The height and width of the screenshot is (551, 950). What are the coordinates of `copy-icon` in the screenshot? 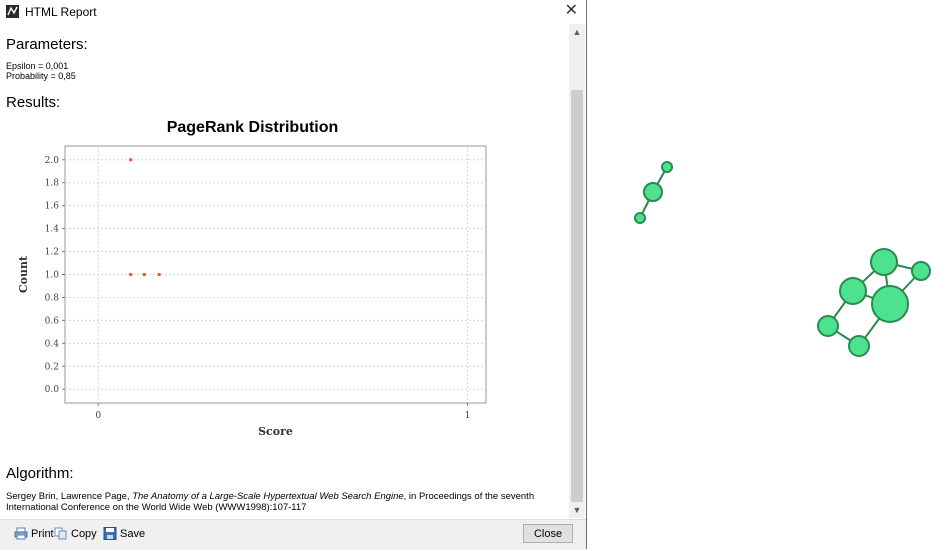 It's located at (61, 533).